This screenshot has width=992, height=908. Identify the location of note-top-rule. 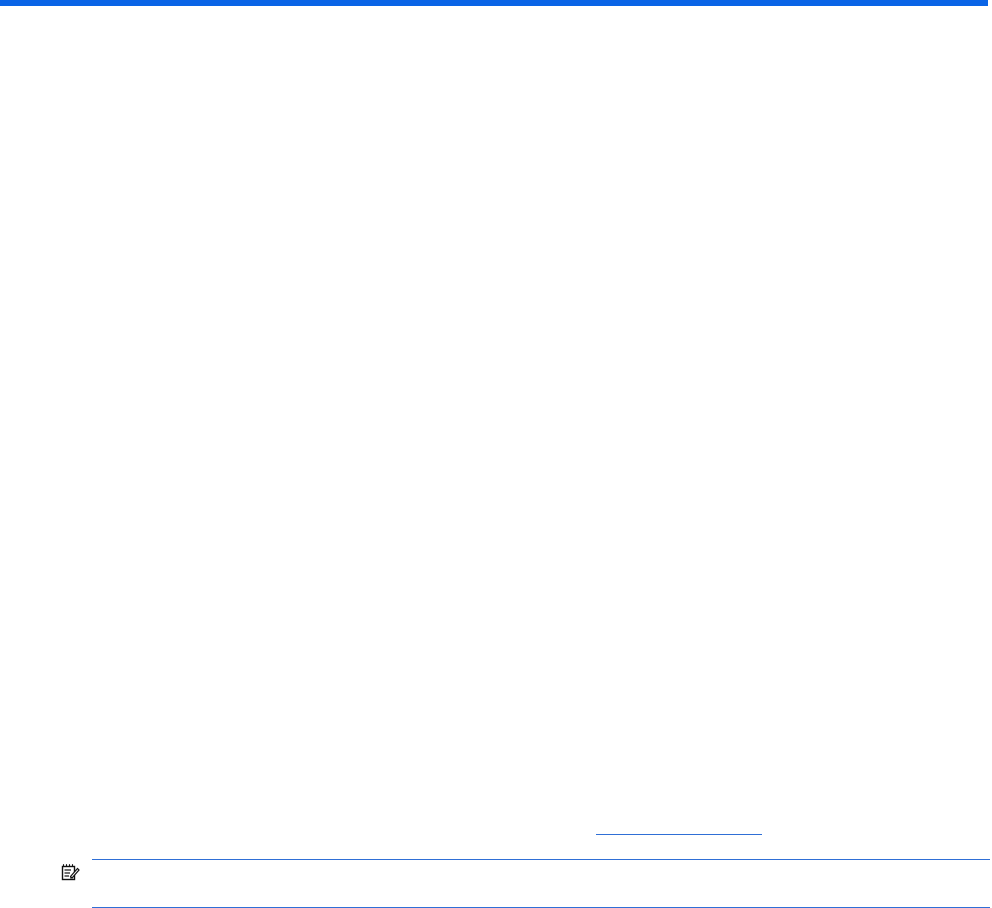
(541, 859).